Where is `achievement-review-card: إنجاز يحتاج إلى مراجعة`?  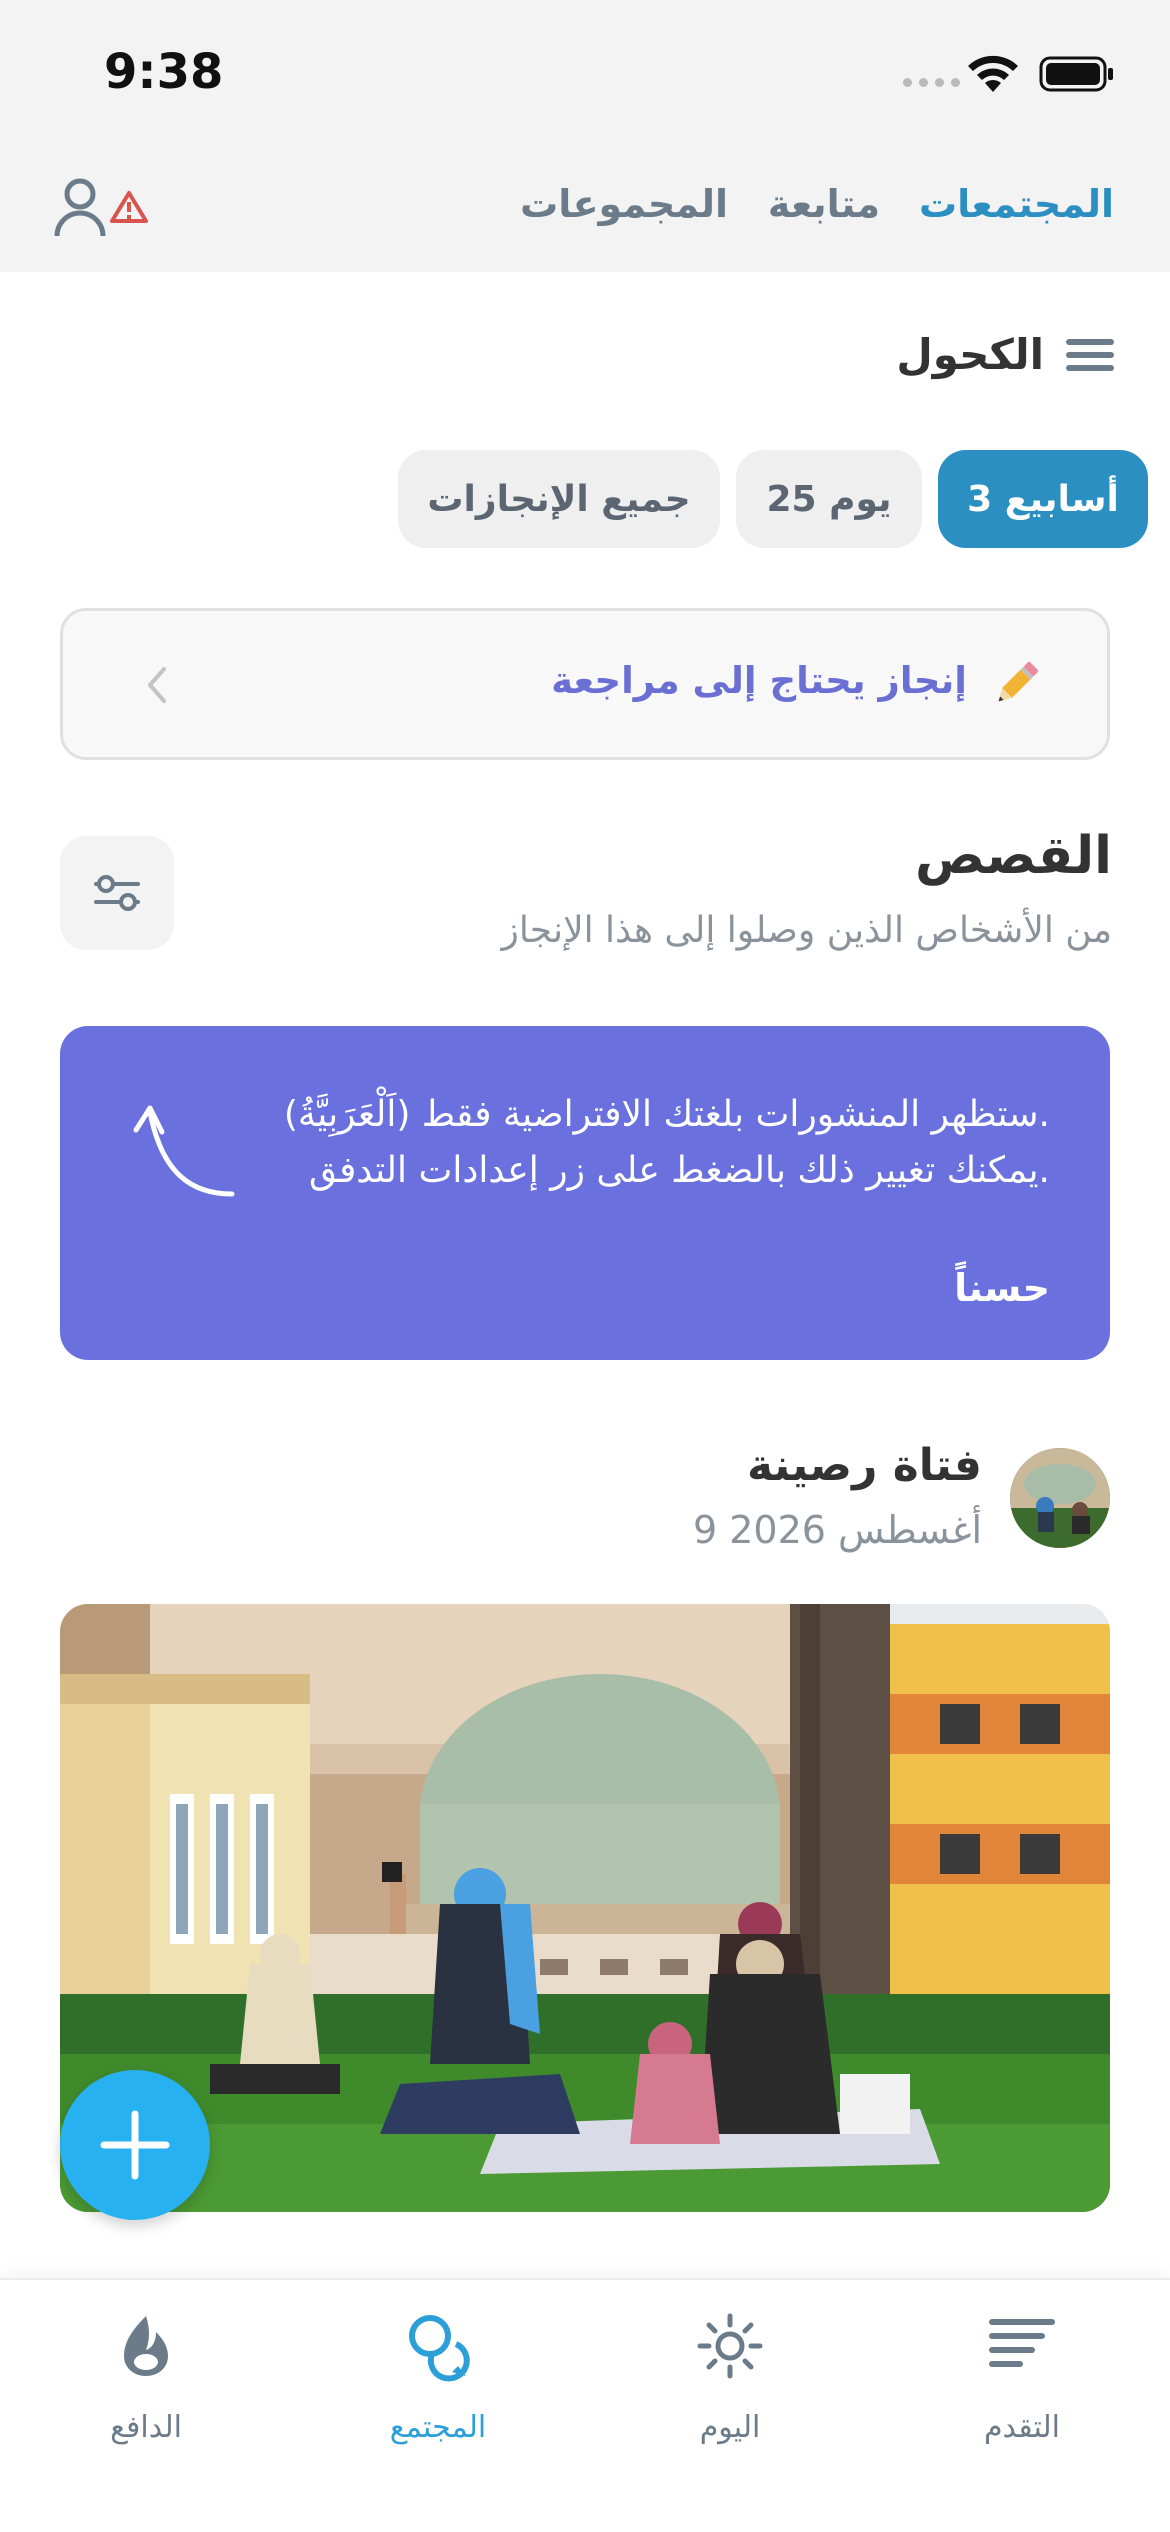 achievement-review-card: إنجاز يحتاج إلى مراجعة is located at coordinates (585, 684).